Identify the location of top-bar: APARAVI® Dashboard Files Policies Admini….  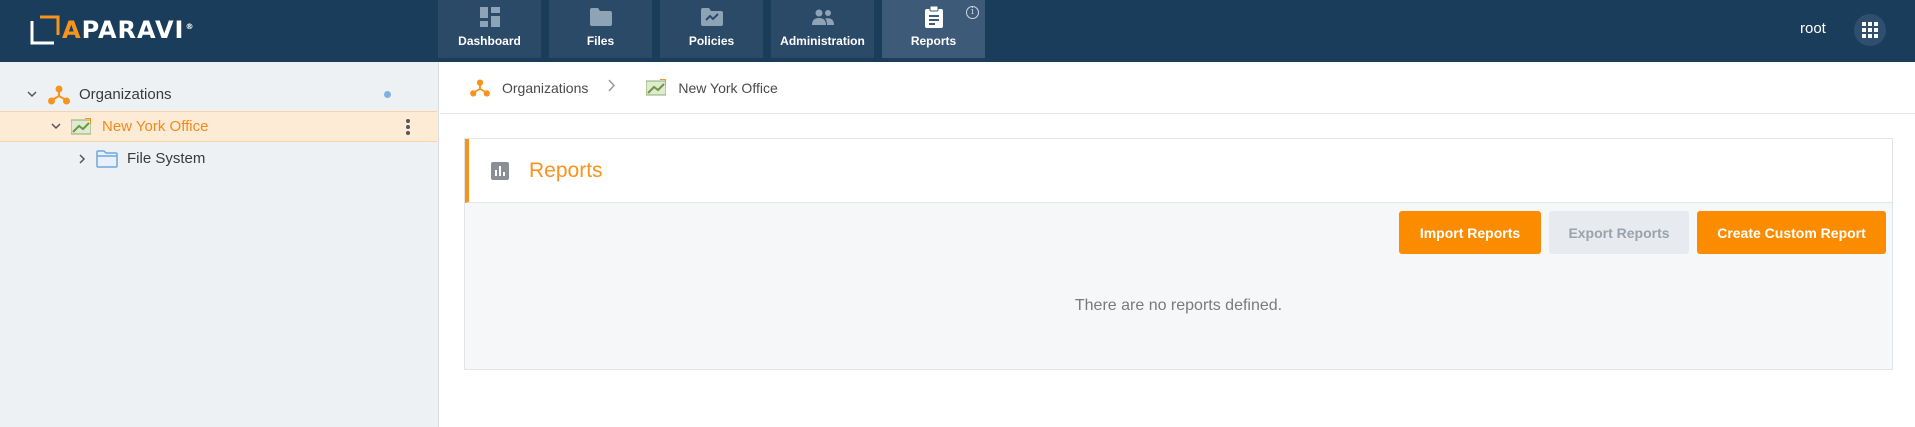
(957, 31).